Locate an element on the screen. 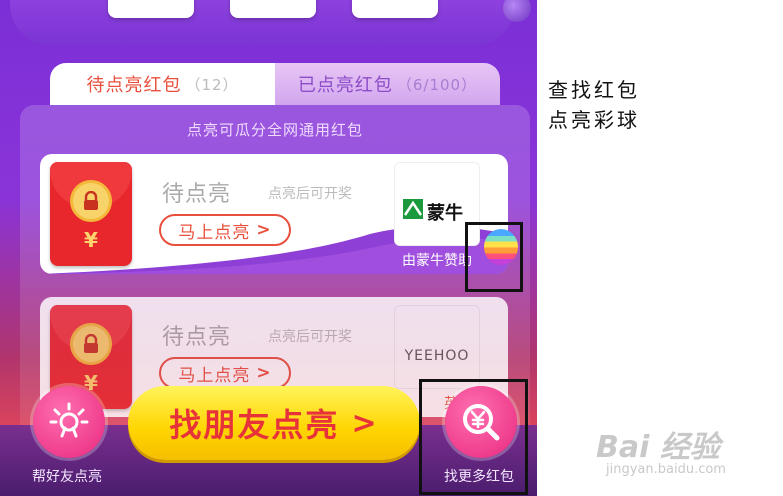 This screenshot has height=496, width=783. tab-lit: 已点亮红包 （6/100） is located at coordinates (387, 84).